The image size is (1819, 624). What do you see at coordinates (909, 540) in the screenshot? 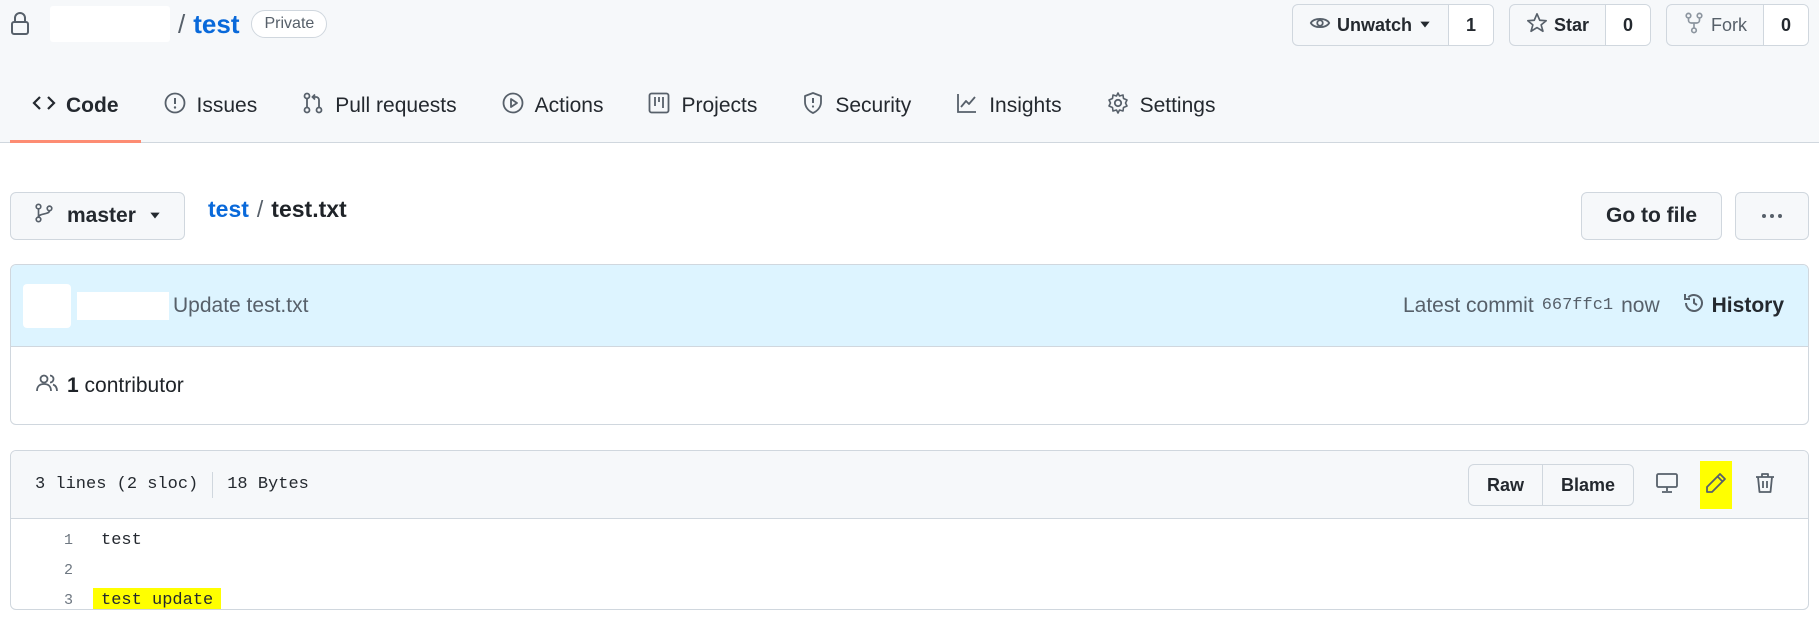
I see `code-line: 1 test` at bounding box center [909, 540].